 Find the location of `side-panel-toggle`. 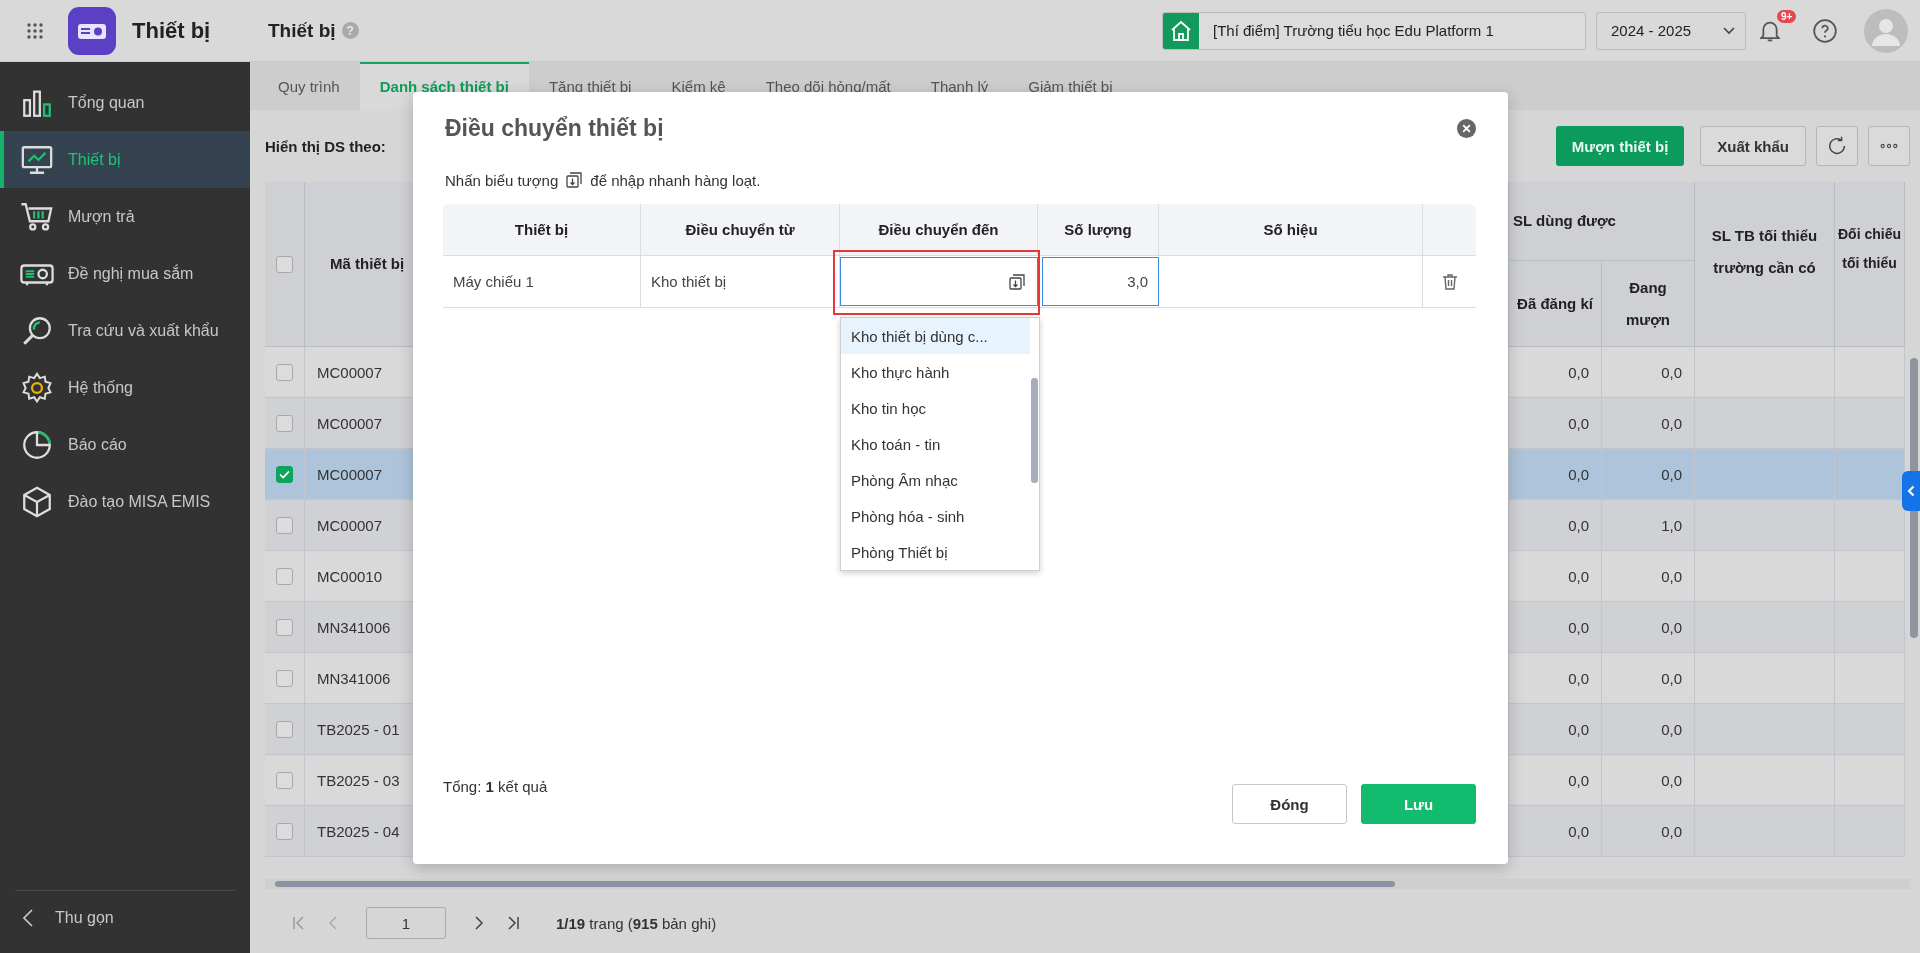

side-panel-toggle is located at coordinates (1911, 491).